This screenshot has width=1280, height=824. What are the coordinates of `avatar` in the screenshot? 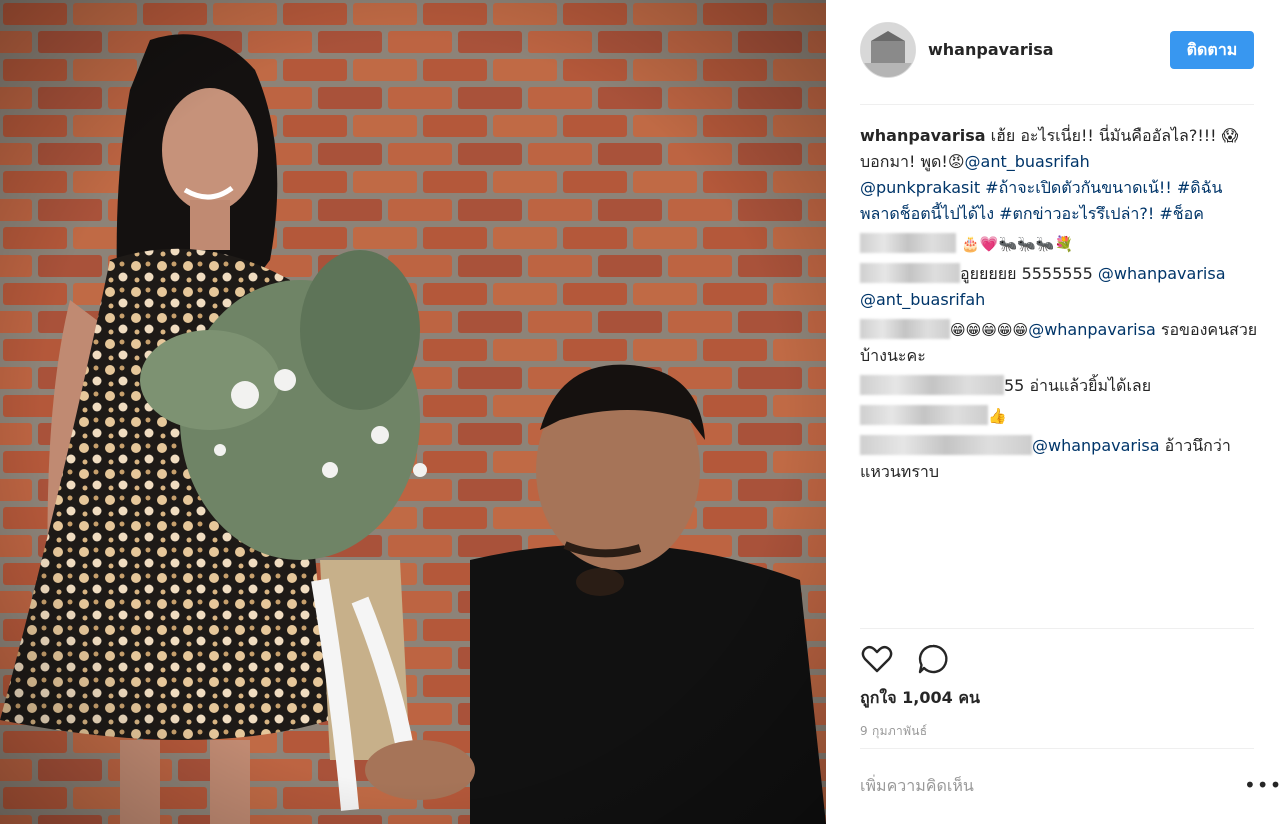 It's located at (888, 50).